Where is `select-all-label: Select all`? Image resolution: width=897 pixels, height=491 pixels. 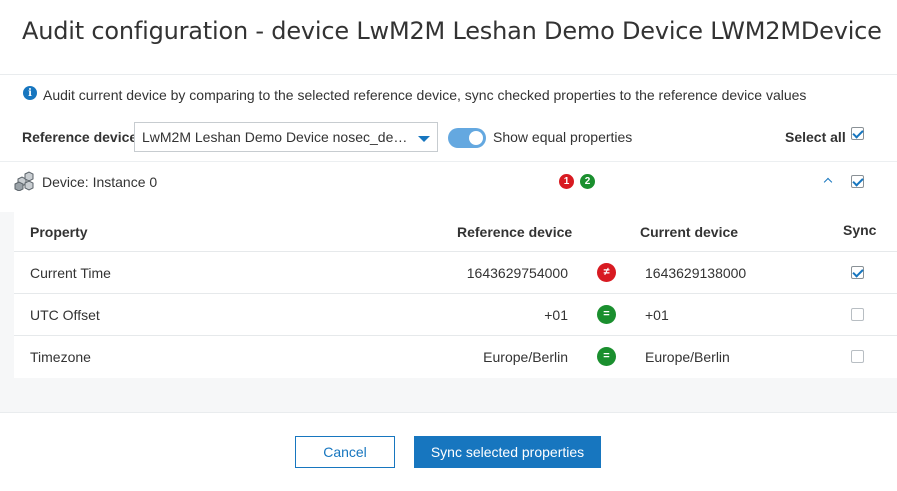
select-all-label: Select all is located at coordinates (815, 137).